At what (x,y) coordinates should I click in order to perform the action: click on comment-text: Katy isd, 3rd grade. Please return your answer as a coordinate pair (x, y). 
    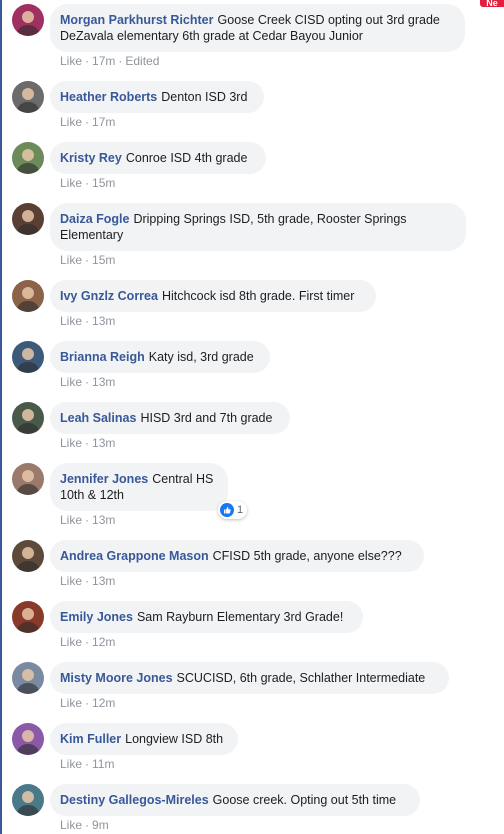
    Looking at the image, I should click on (201, 357).